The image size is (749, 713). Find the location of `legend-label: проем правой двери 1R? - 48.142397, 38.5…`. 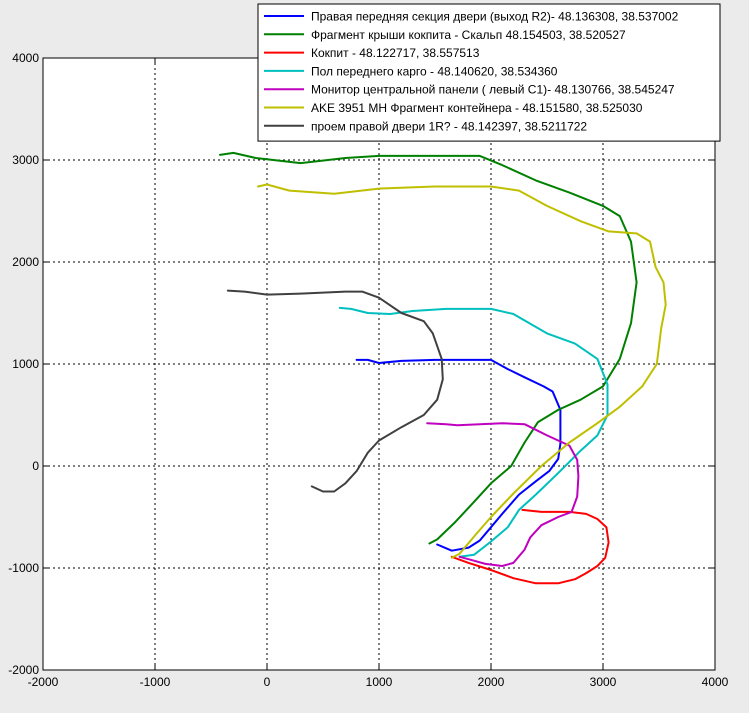

legend-label: проем правой двери 1R? - 48.142397, 38.5… is located at coordinates (449, 126).